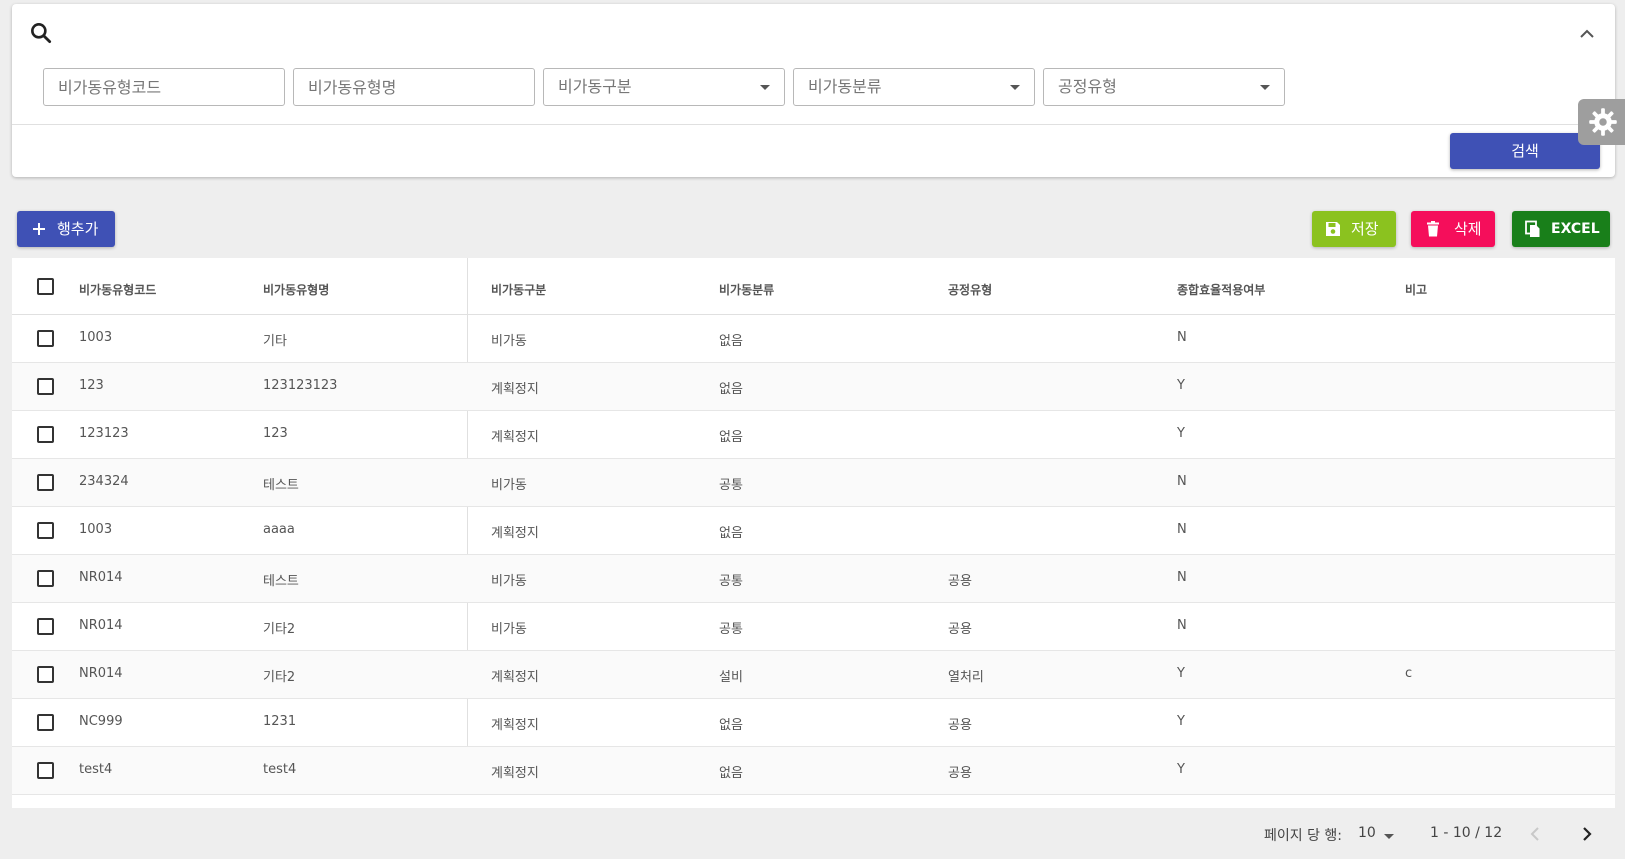 This screenshot has width=1625, height=859. I want to click on excel-label: EXCEL, so click(1575, 229).